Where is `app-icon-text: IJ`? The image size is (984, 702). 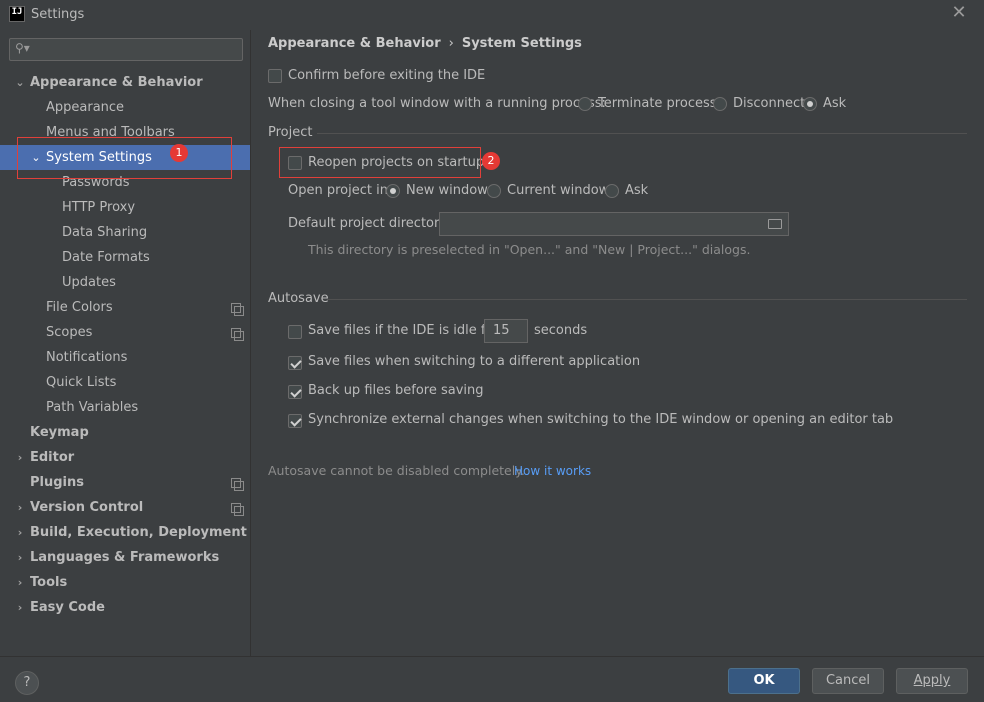
app-icon-text: IJ is located at coordinates (17, 12).